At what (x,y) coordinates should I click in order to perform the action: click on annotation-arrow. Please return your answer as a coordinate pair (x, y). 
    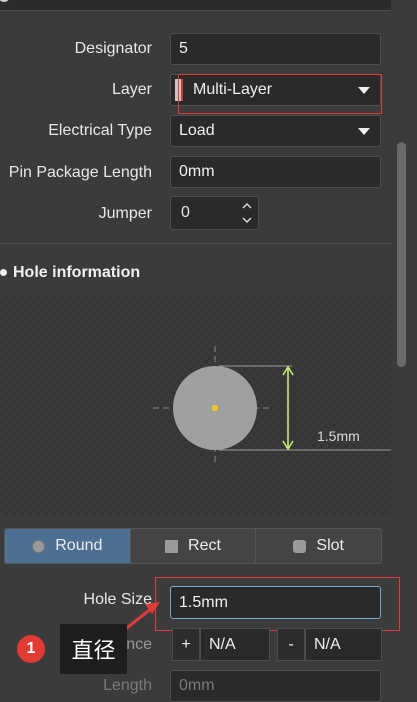
    Looking at the image, I should click on (138, 619).